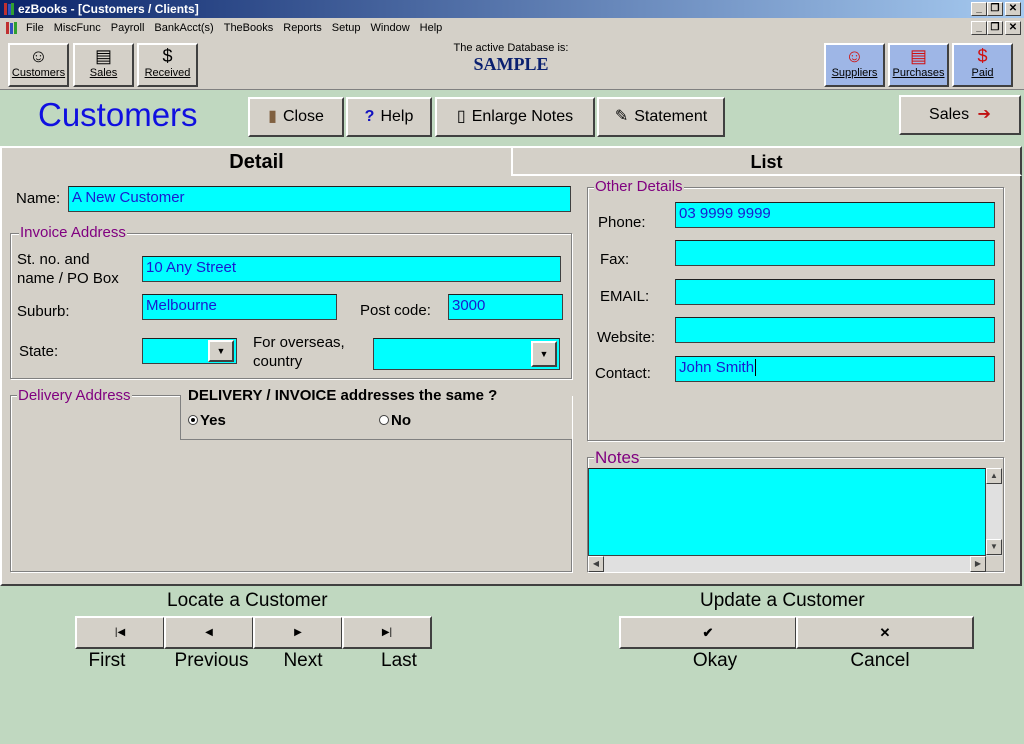 This screenshot has height=744, width=1024. I want to click on document-books-icon, so click(11, 28).